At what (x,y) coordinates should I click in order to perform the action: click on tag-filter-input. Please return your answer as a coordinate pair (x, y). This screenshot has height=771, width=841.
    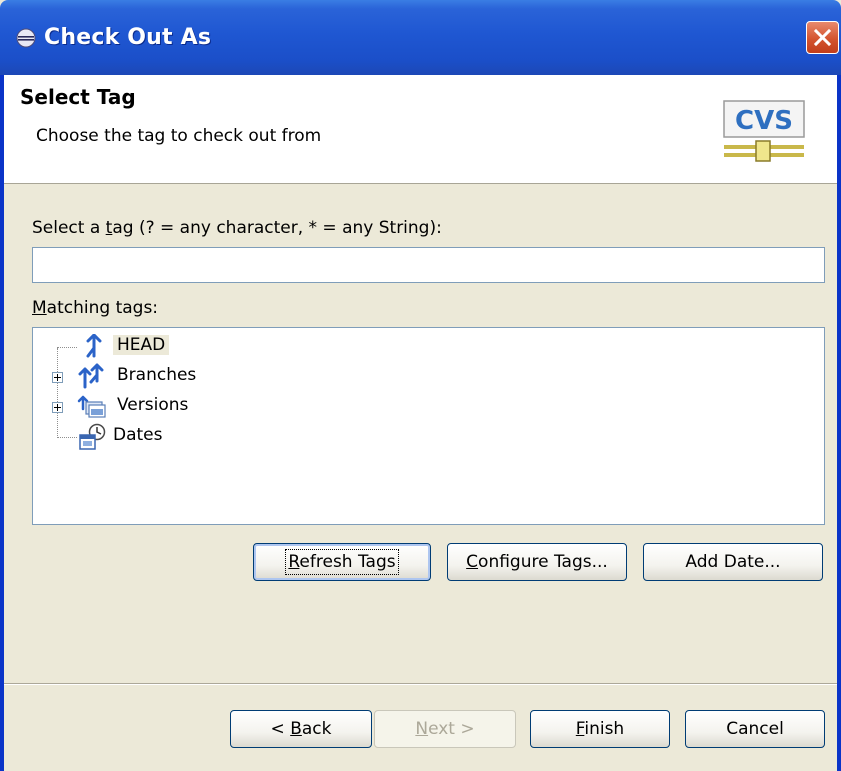
    Looking at the image, I should click on (428, 265).